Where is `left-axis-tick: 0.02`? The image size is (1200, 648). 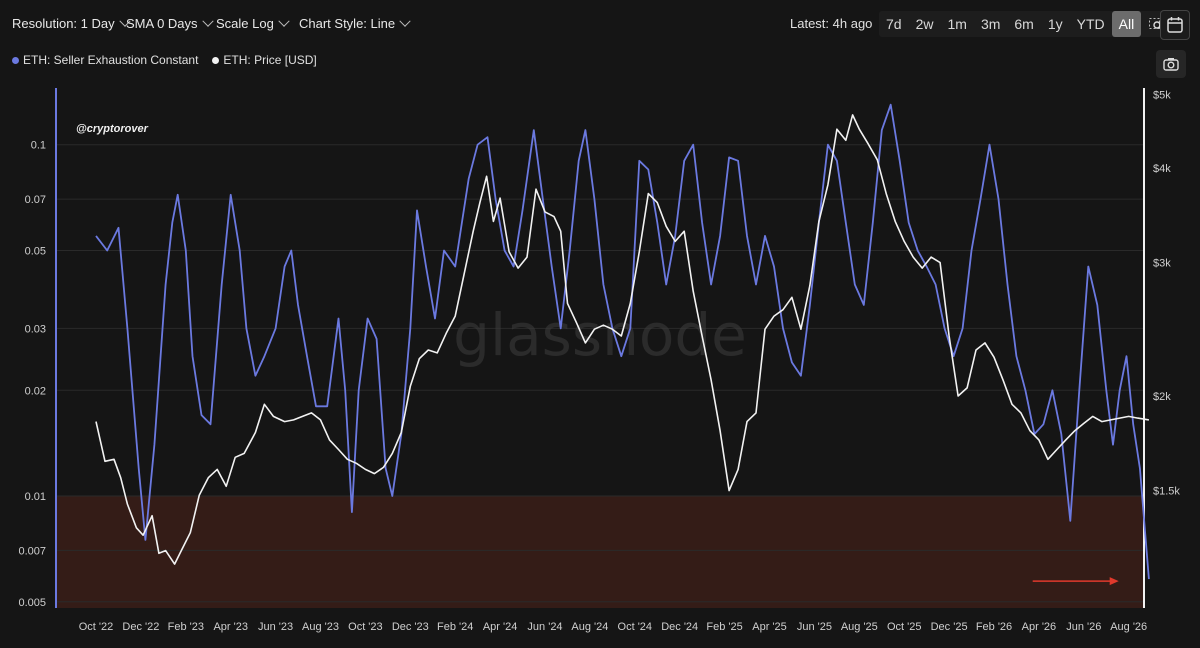 left-axis-tick: 0.02 is located at coordinates (35, 391).